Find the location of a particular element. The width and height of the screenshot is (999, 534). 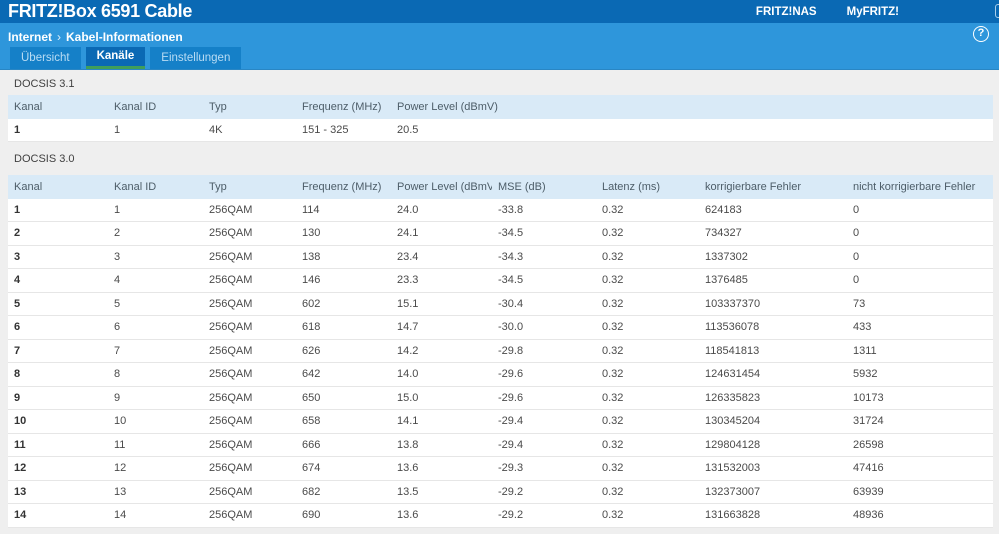

table-cell: 7 is located at coordinates (58, 351).